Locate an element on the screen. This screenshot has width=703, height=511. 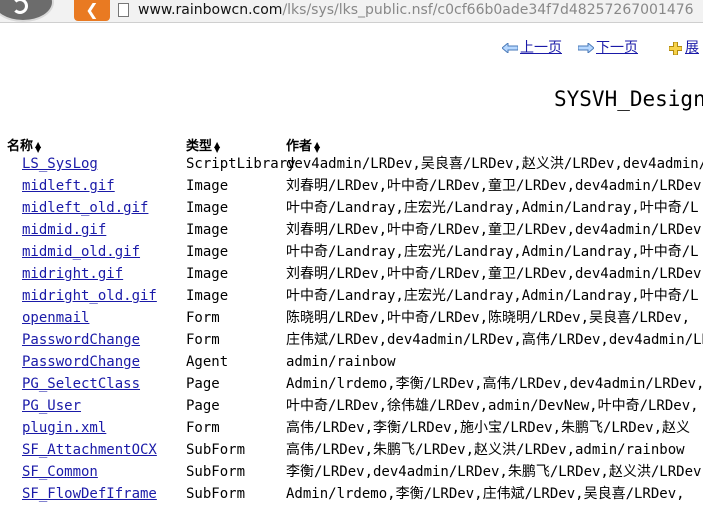
design-type-cell: ScriptLibrary is located at coordinates (241, 164).